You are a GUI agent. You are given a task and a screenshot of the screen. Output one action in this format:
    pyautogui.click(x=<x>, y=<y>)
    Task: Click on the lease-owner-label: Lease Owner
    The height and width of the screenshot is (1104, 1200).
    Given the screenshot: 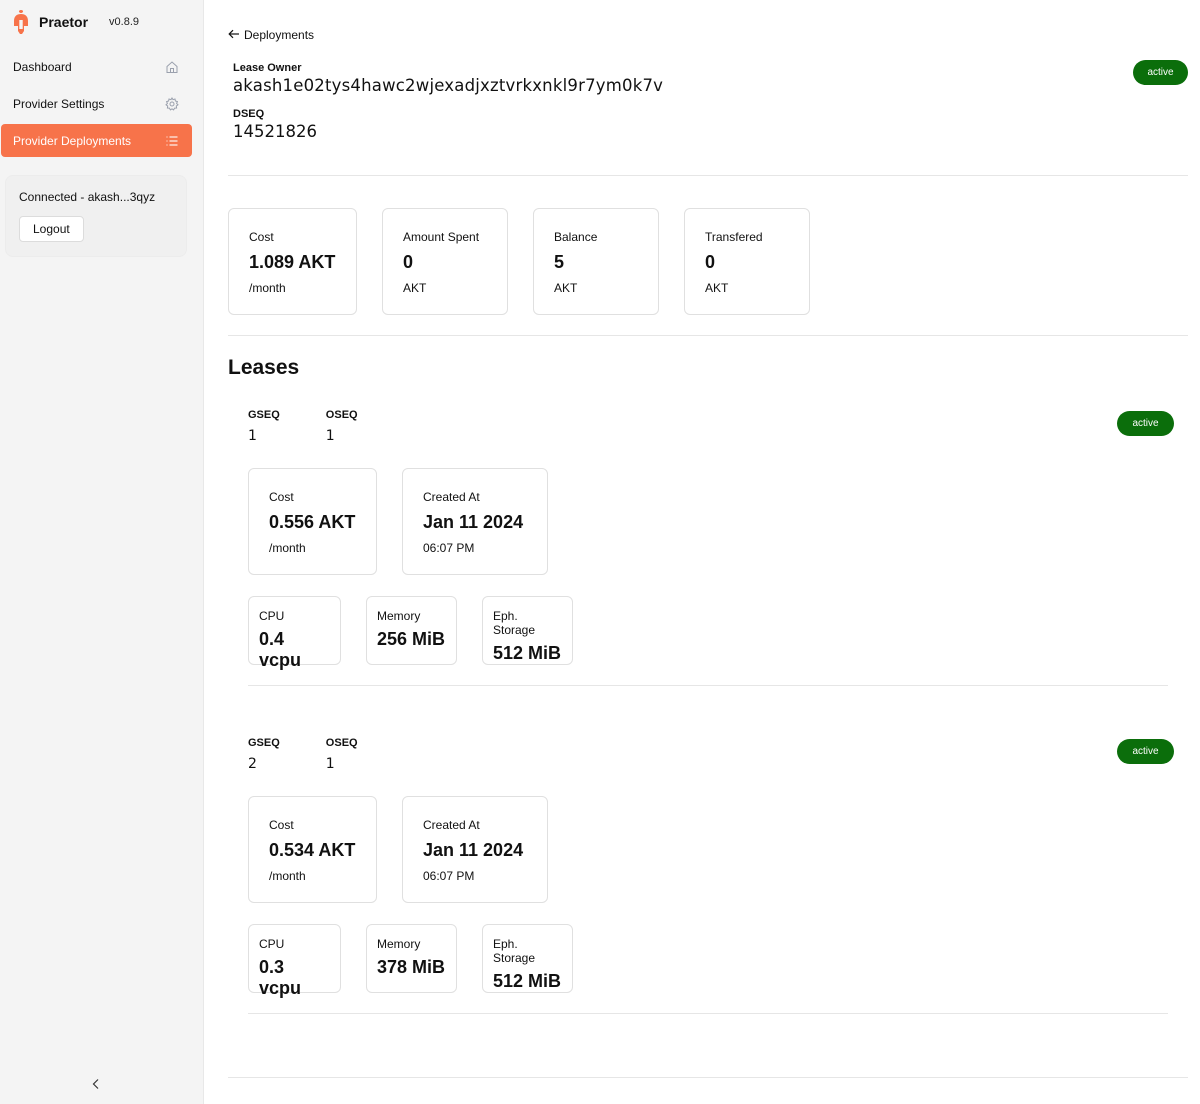 What is the action you would take?
    pyautogui.click(x=267, y=68)
    